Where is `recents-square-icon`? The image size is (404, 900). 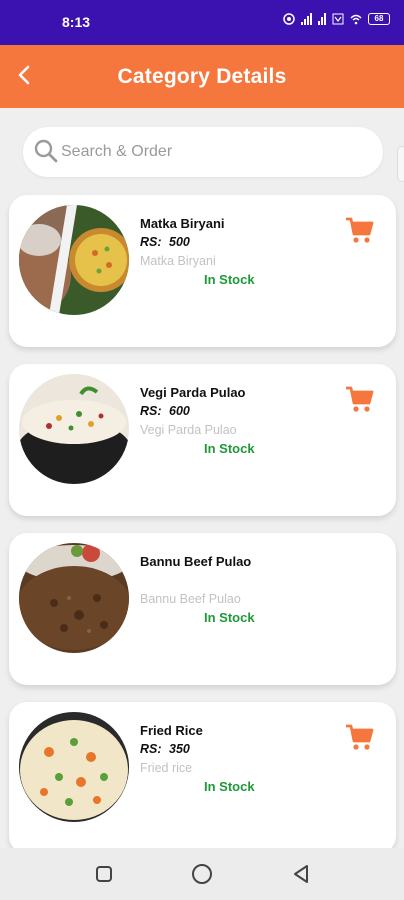
recents-square-icon is located at coordinates (104, 874).